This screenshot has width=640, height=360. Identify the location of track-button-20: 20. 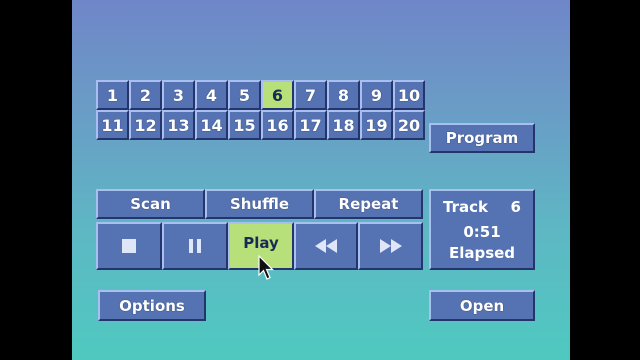
(409, 125).